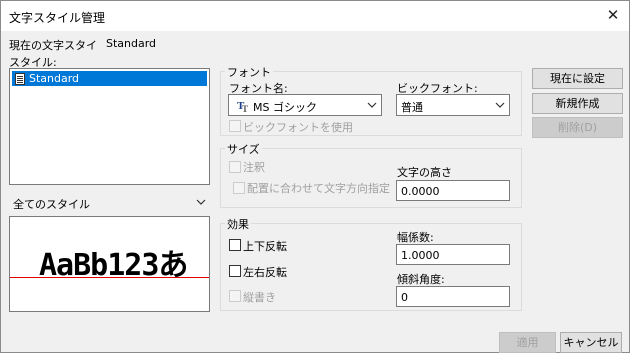  Describe the element at coordinates (238, 224) in the screenshot. I see `effects-group-label: 効果` at that location.